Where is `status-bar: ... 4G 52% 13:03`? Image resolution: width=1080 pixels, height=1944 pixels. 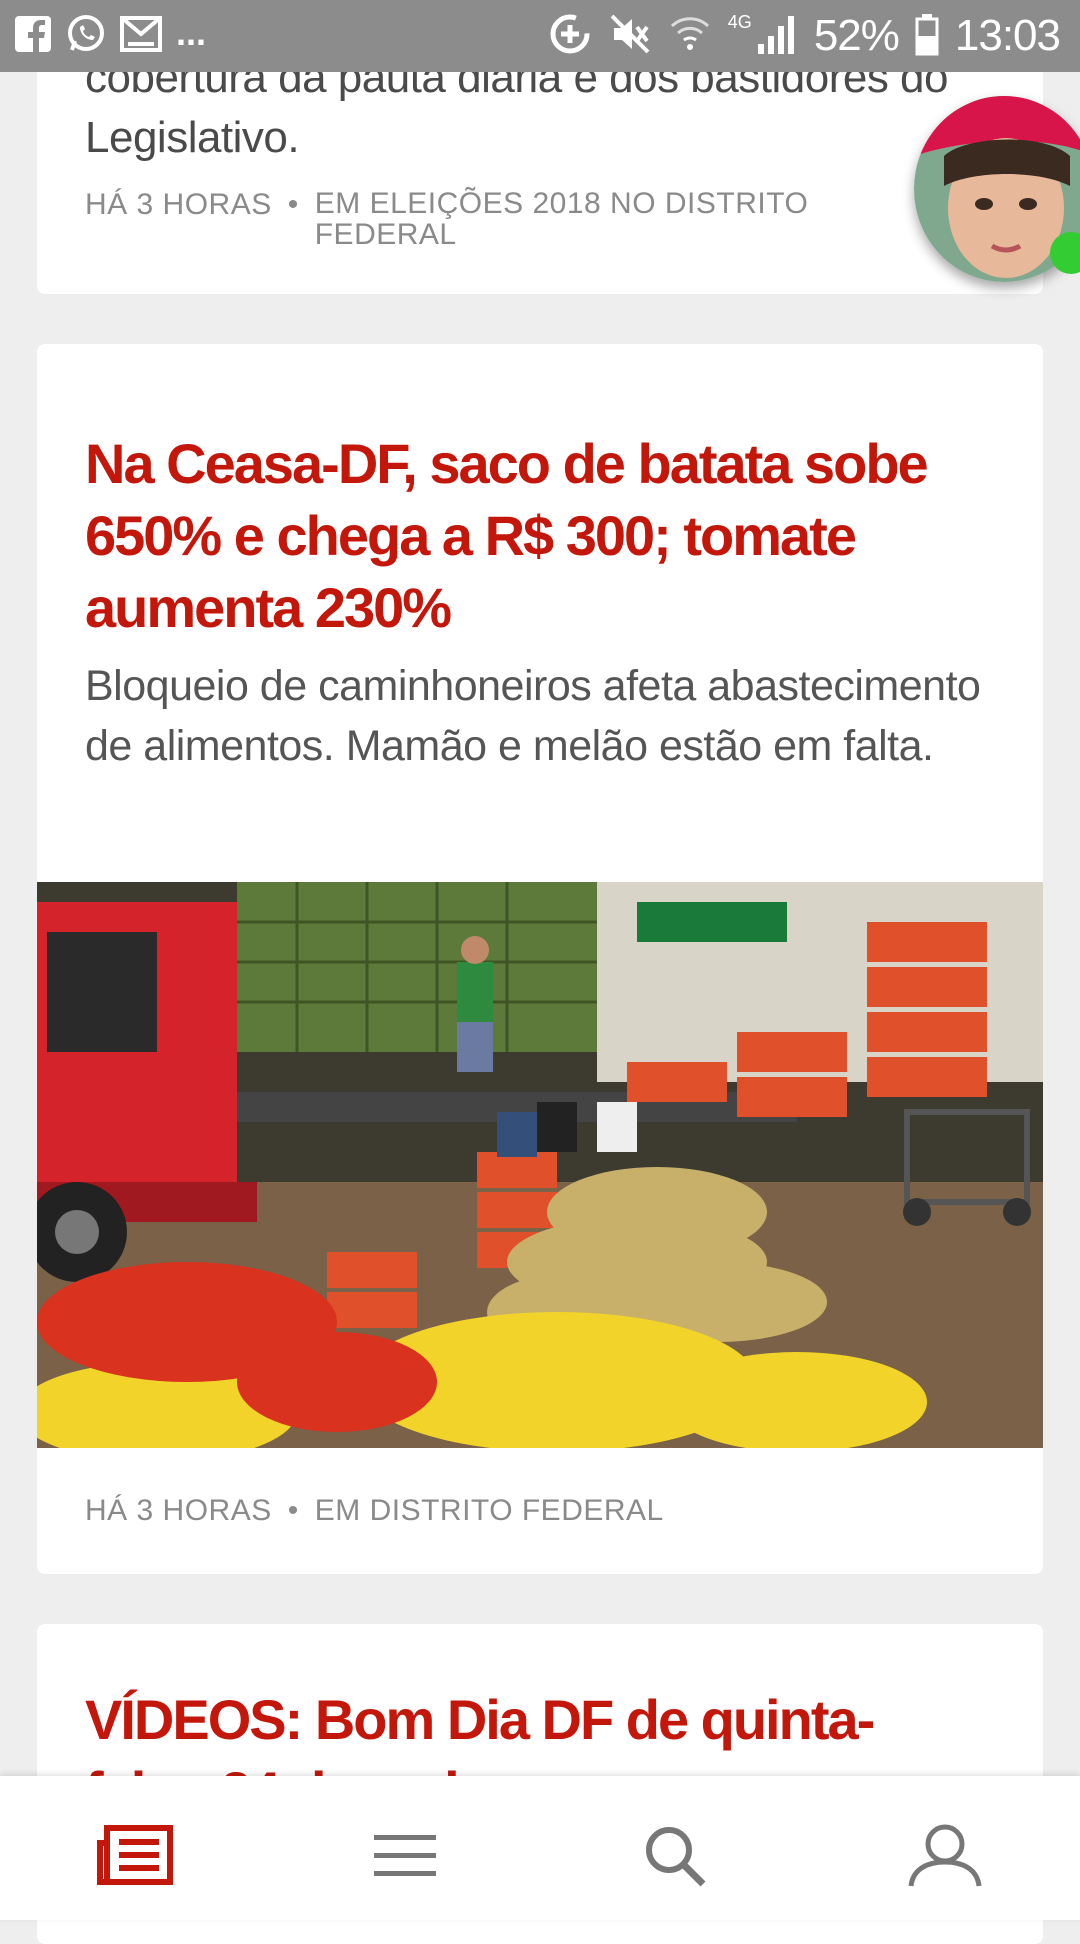
status-bar: ... 4G 52% 13:03 is located at coordinates (540, 36).